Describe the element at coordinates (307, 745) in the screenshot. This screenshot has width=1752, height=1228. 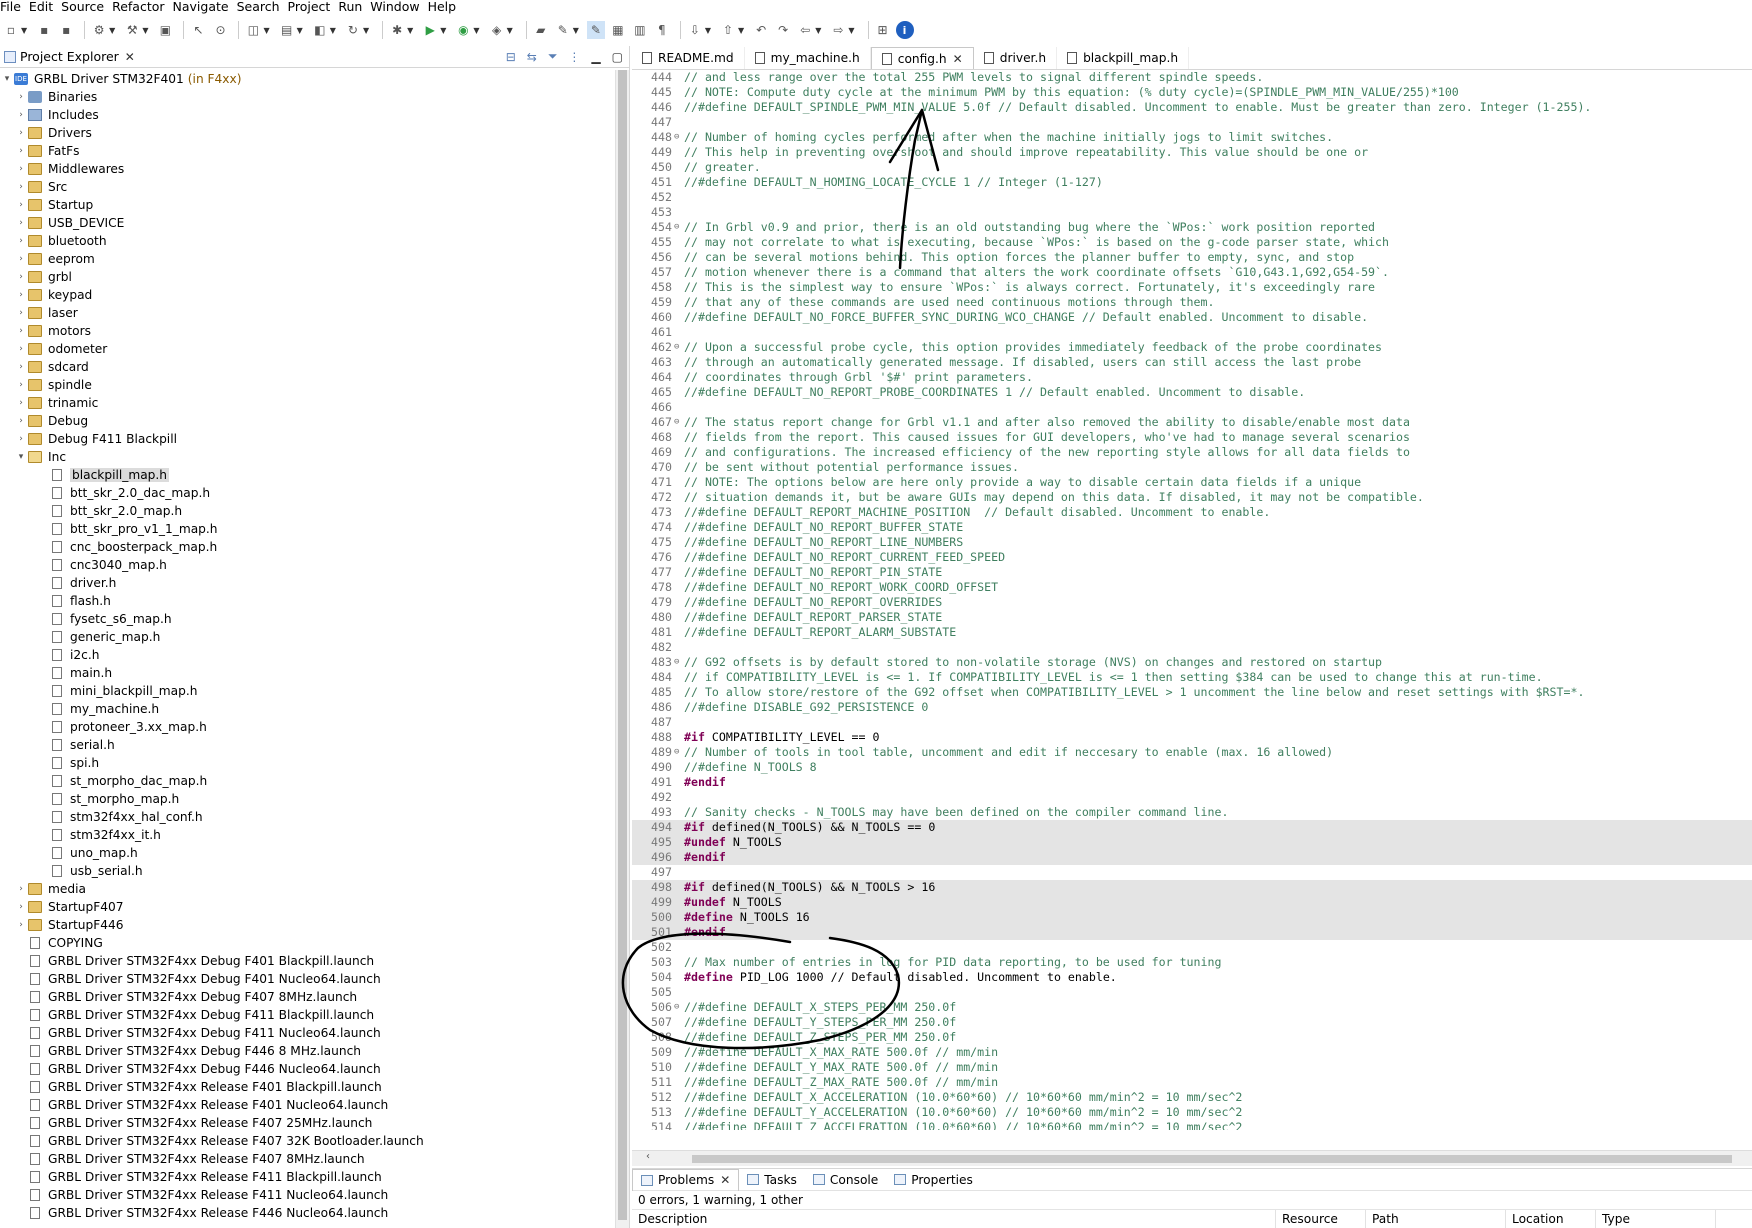
I see `tree-file-item: serial.h` at that location.